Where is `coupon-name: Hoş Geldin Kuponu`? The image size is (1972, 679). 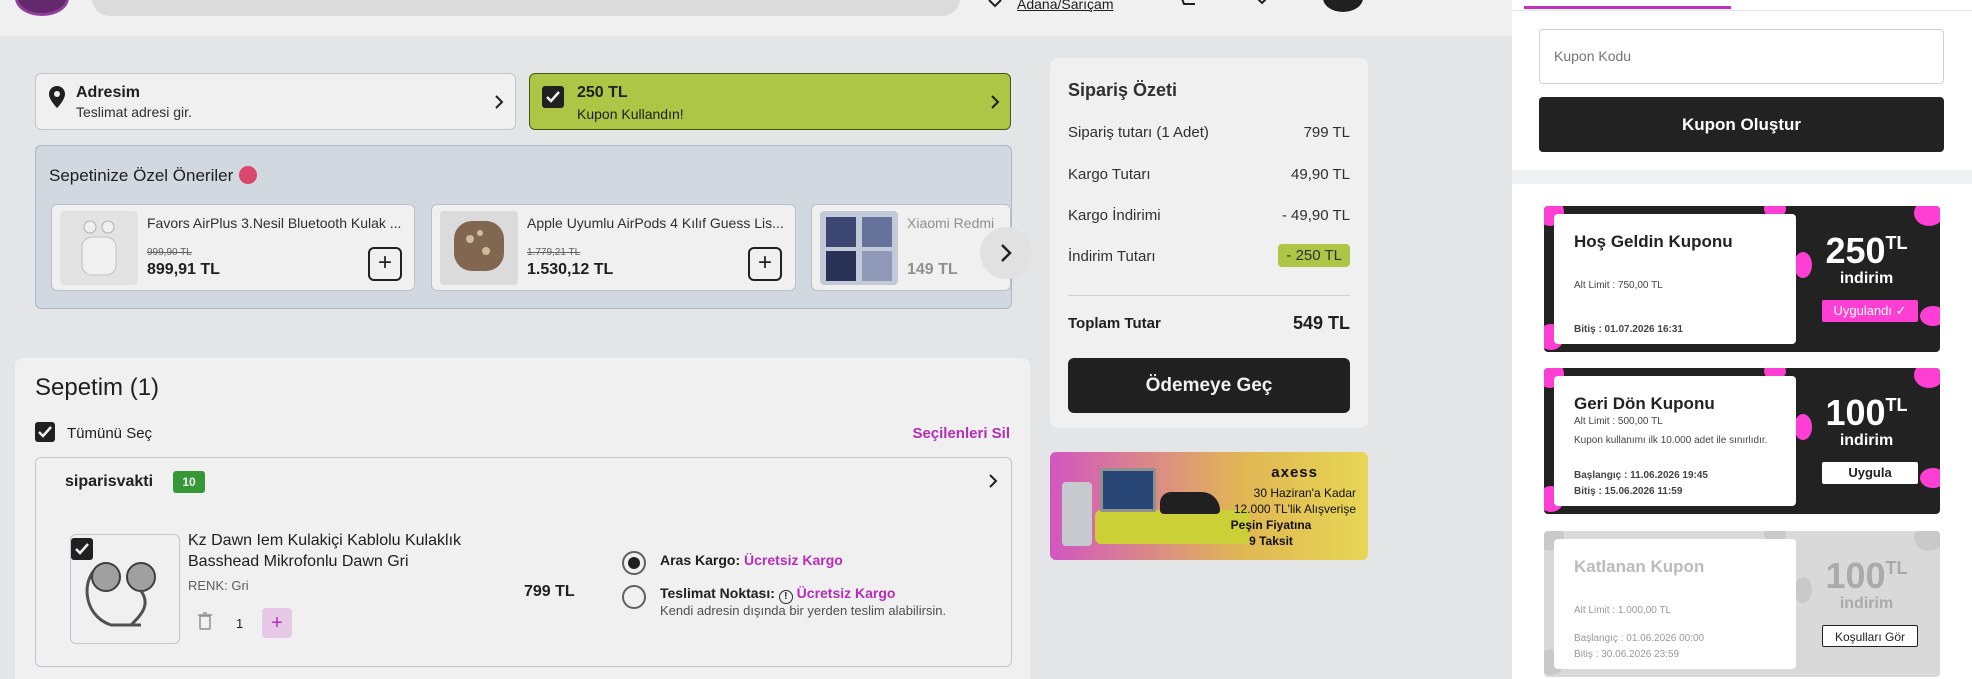
coupon-name: Hoş Geldin Kuponu is located at coordinates (1653, 241).